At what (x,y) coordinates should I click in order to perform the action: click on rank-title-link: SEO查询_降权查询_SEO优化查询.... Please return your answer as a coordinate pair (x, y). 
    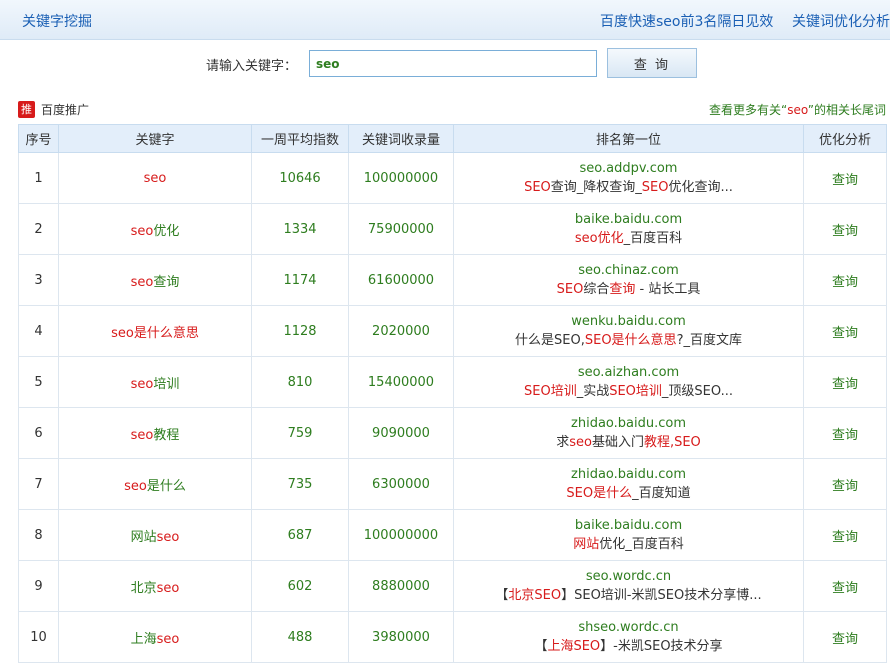
    Looking at the image, I should click on (628, 187).